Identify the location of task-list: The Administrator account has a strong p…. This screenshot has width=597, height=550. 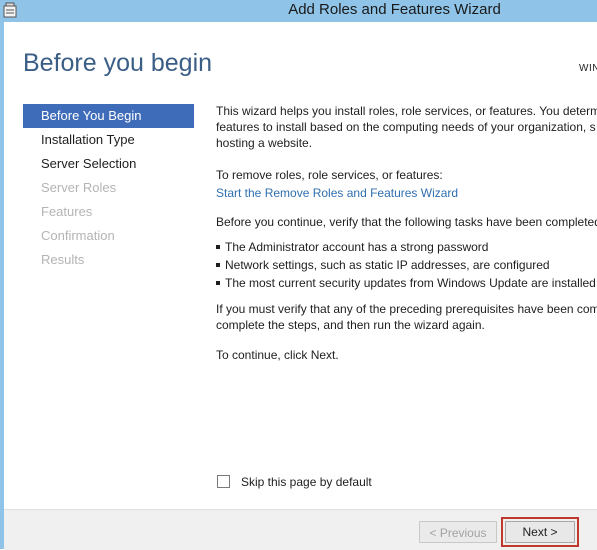
(406, 265).